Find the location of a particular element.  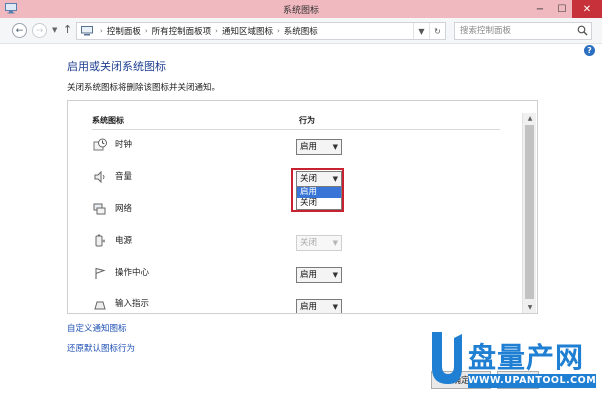

row-label-power: 电源 is located at coordinates (124, 241).